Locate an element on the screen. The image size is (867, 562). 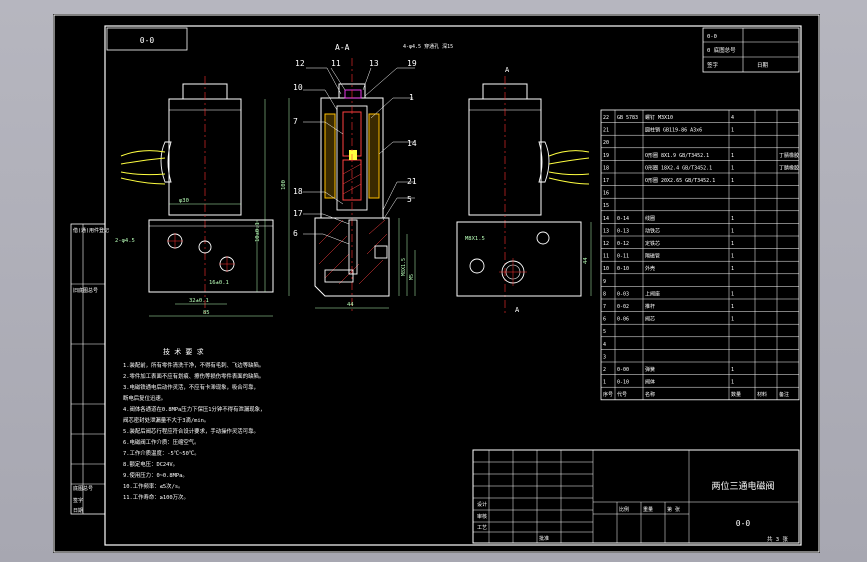
balloon-13: 13 is located at coordinates (374, 63).